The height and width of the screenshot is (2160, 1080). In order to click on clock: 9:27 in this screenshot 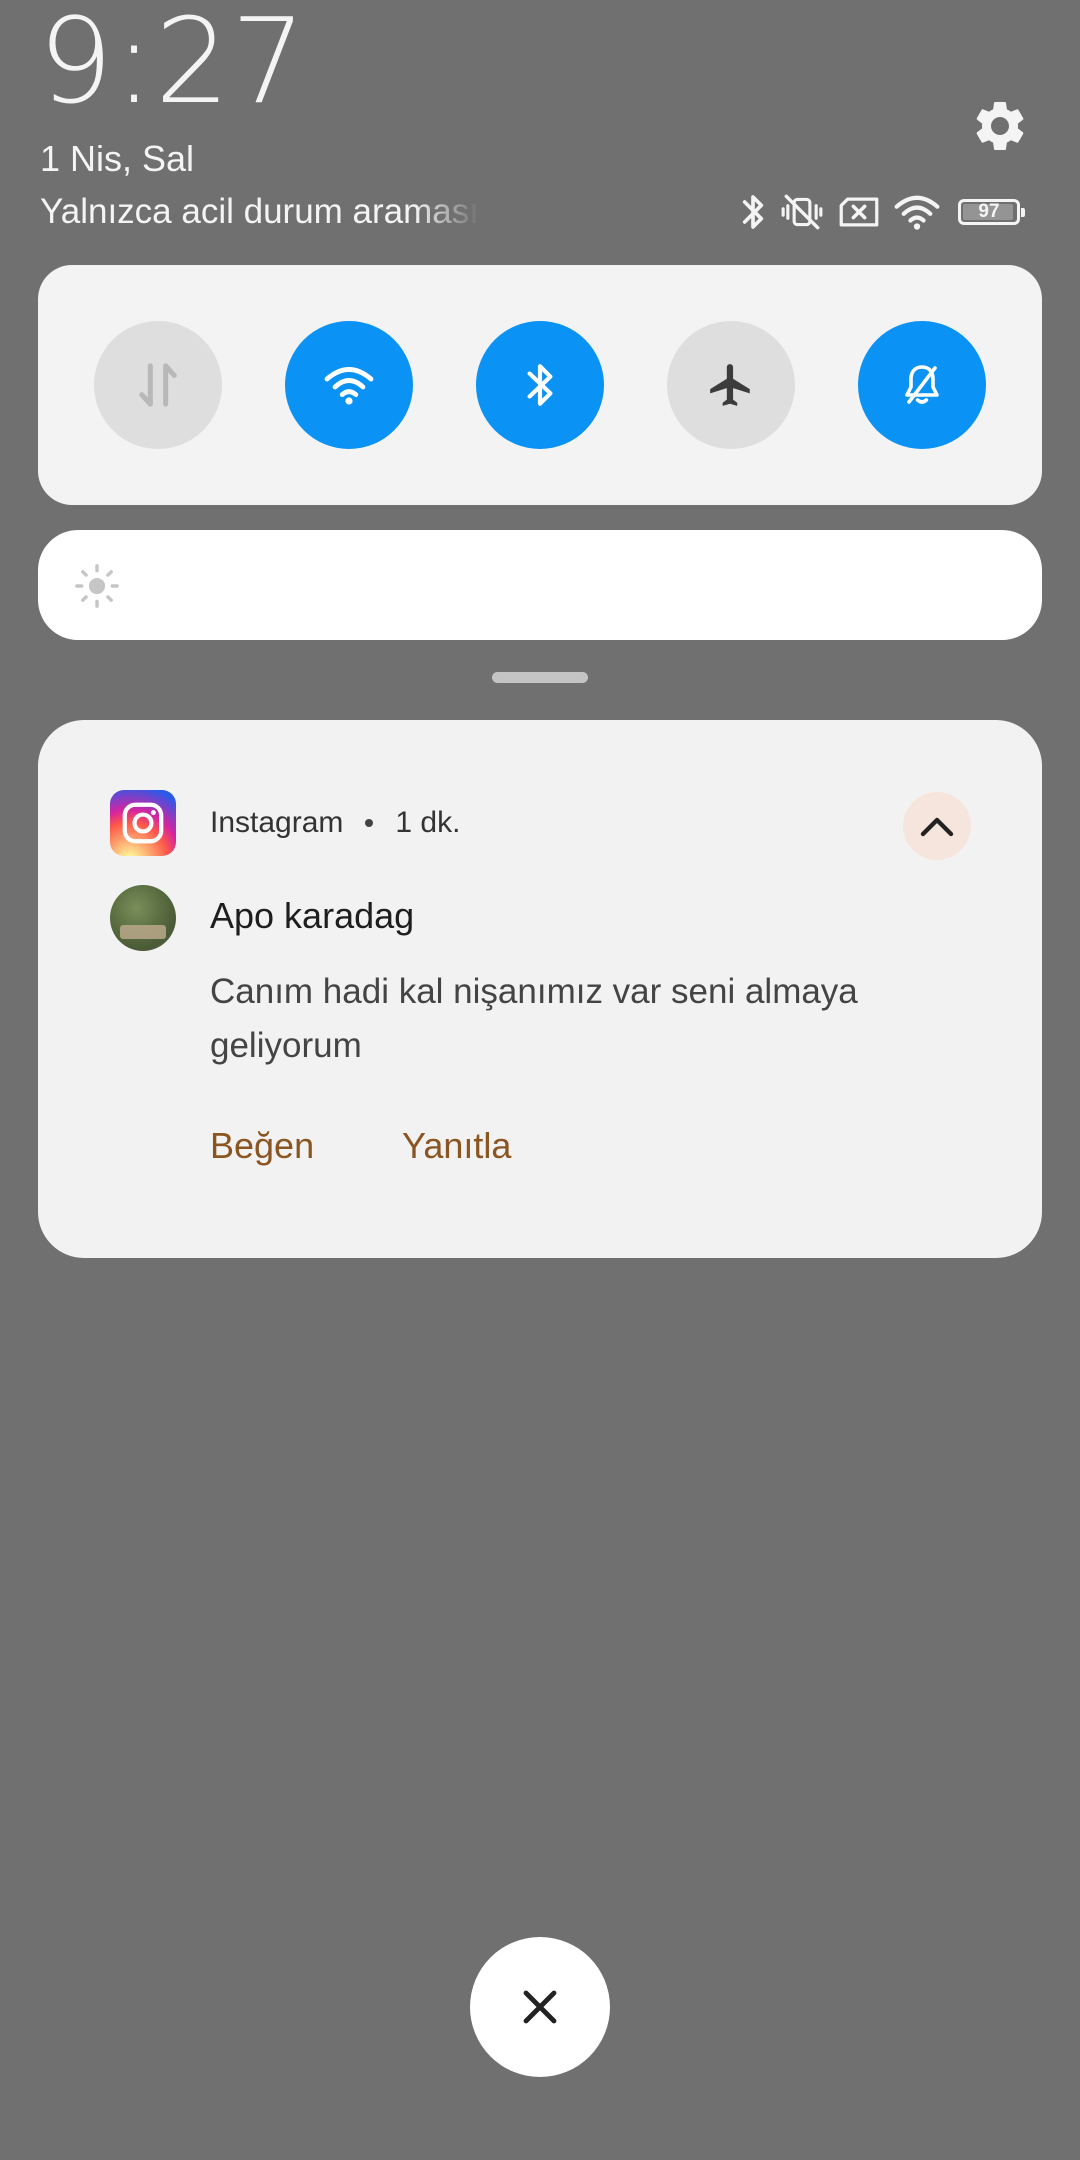, I will do `click(172, 65)`.